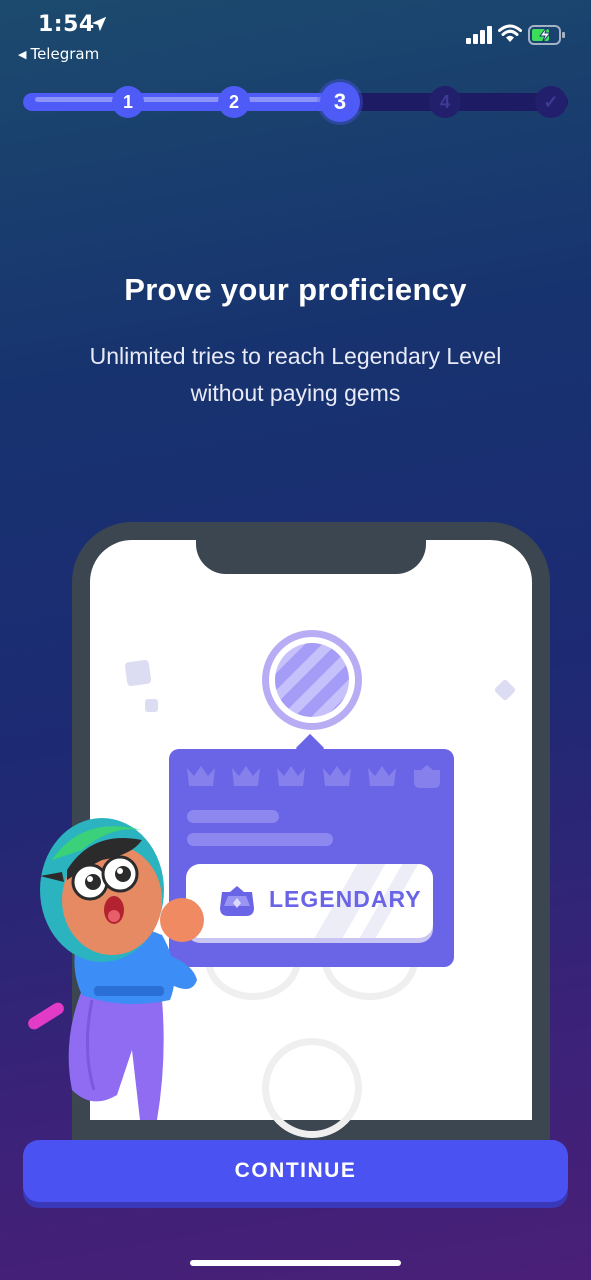 The image size is (591, 1280). Describe the element at coordinates (510, 33) in the screenshot. I see `wifi-icon` at that location.